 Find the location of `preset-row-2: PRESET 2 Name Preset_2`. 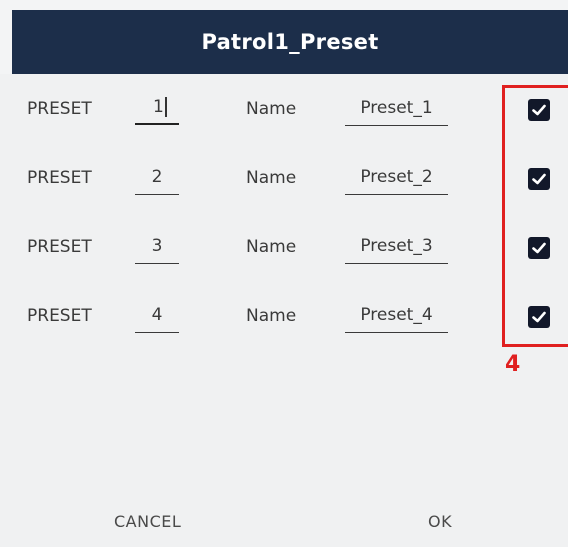

preset-row-2: PRESET 2 Name Preset_2 is located at coordinates (284, 177).